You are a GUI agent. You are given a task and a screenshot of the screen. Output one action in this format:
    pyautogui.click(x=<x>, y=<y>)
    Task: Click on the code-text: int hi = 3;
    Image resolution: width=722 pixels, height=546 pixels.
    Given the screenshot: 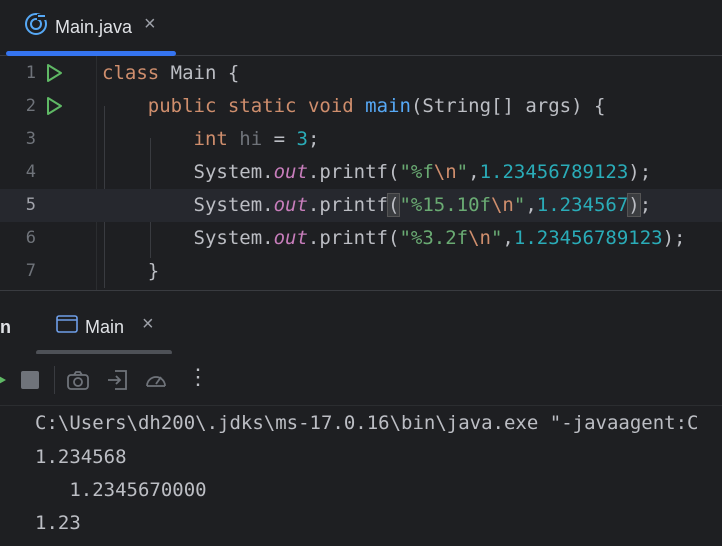 What is the action you would take?
    pyautogui.click(x=256, y=139)
    